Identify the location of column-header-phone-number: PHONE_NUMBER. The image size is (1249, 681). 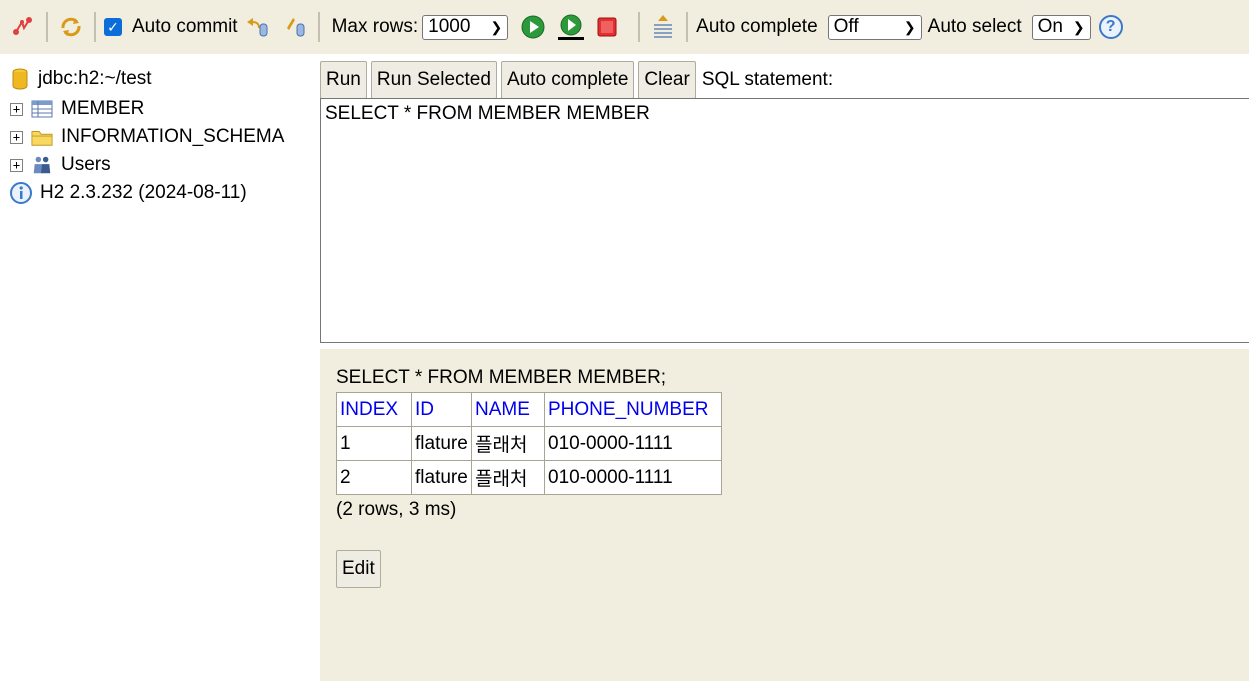
(633, 409).